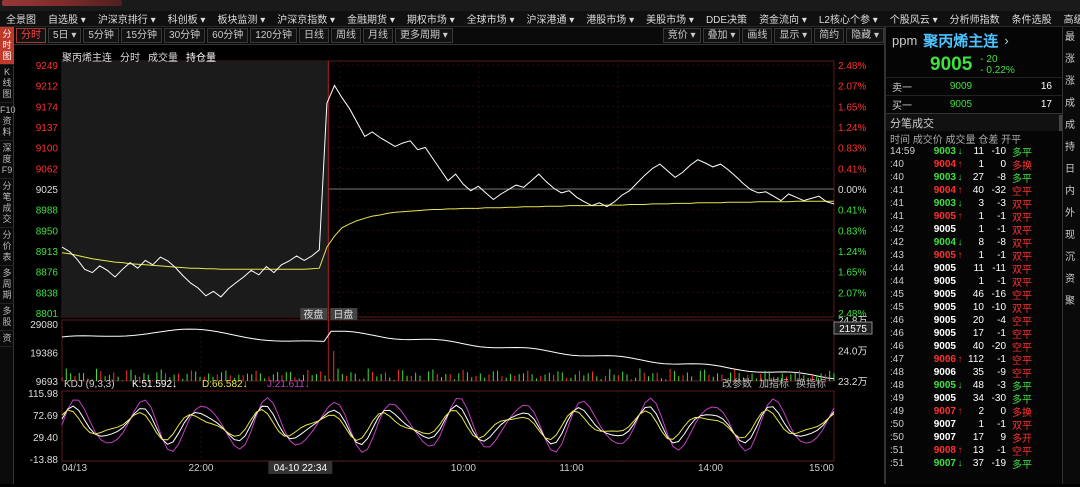  What do you see at coordinates (983, 295) in the screenshot?
I see `tick-row: :45 9005 46 -16 空平` at bounding box center [983, 295].